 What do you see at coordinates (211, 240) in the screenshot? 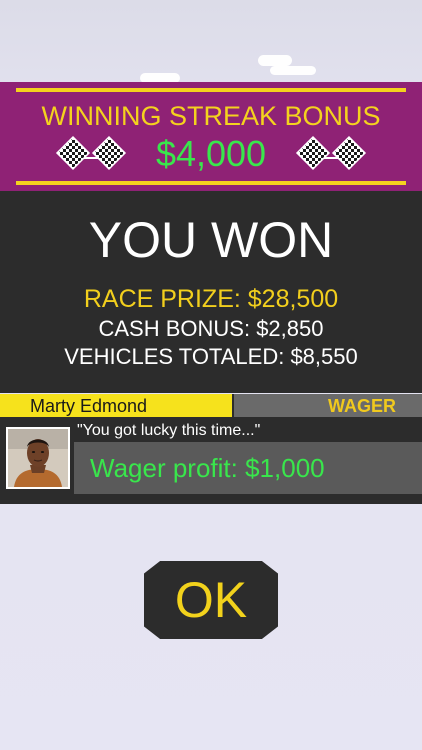
I see `result-title: YOU WON` at bounding box center [211, 240].